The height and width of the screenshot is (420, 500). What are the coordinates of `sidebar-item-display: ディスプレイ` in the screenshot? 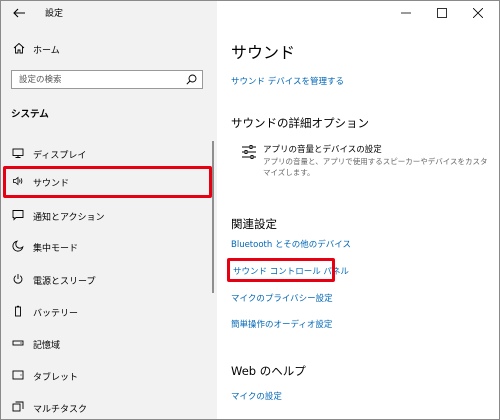 It's located at (109, 154).